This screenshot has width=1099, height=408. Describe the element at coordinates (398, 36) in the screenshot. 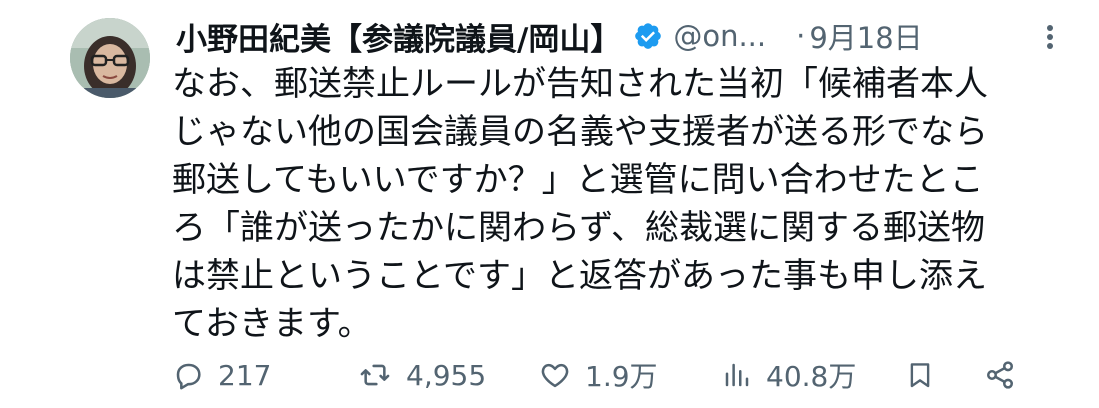

I see `author-display-name: 小野田紀美【参議院議員/岡山】` at that location.